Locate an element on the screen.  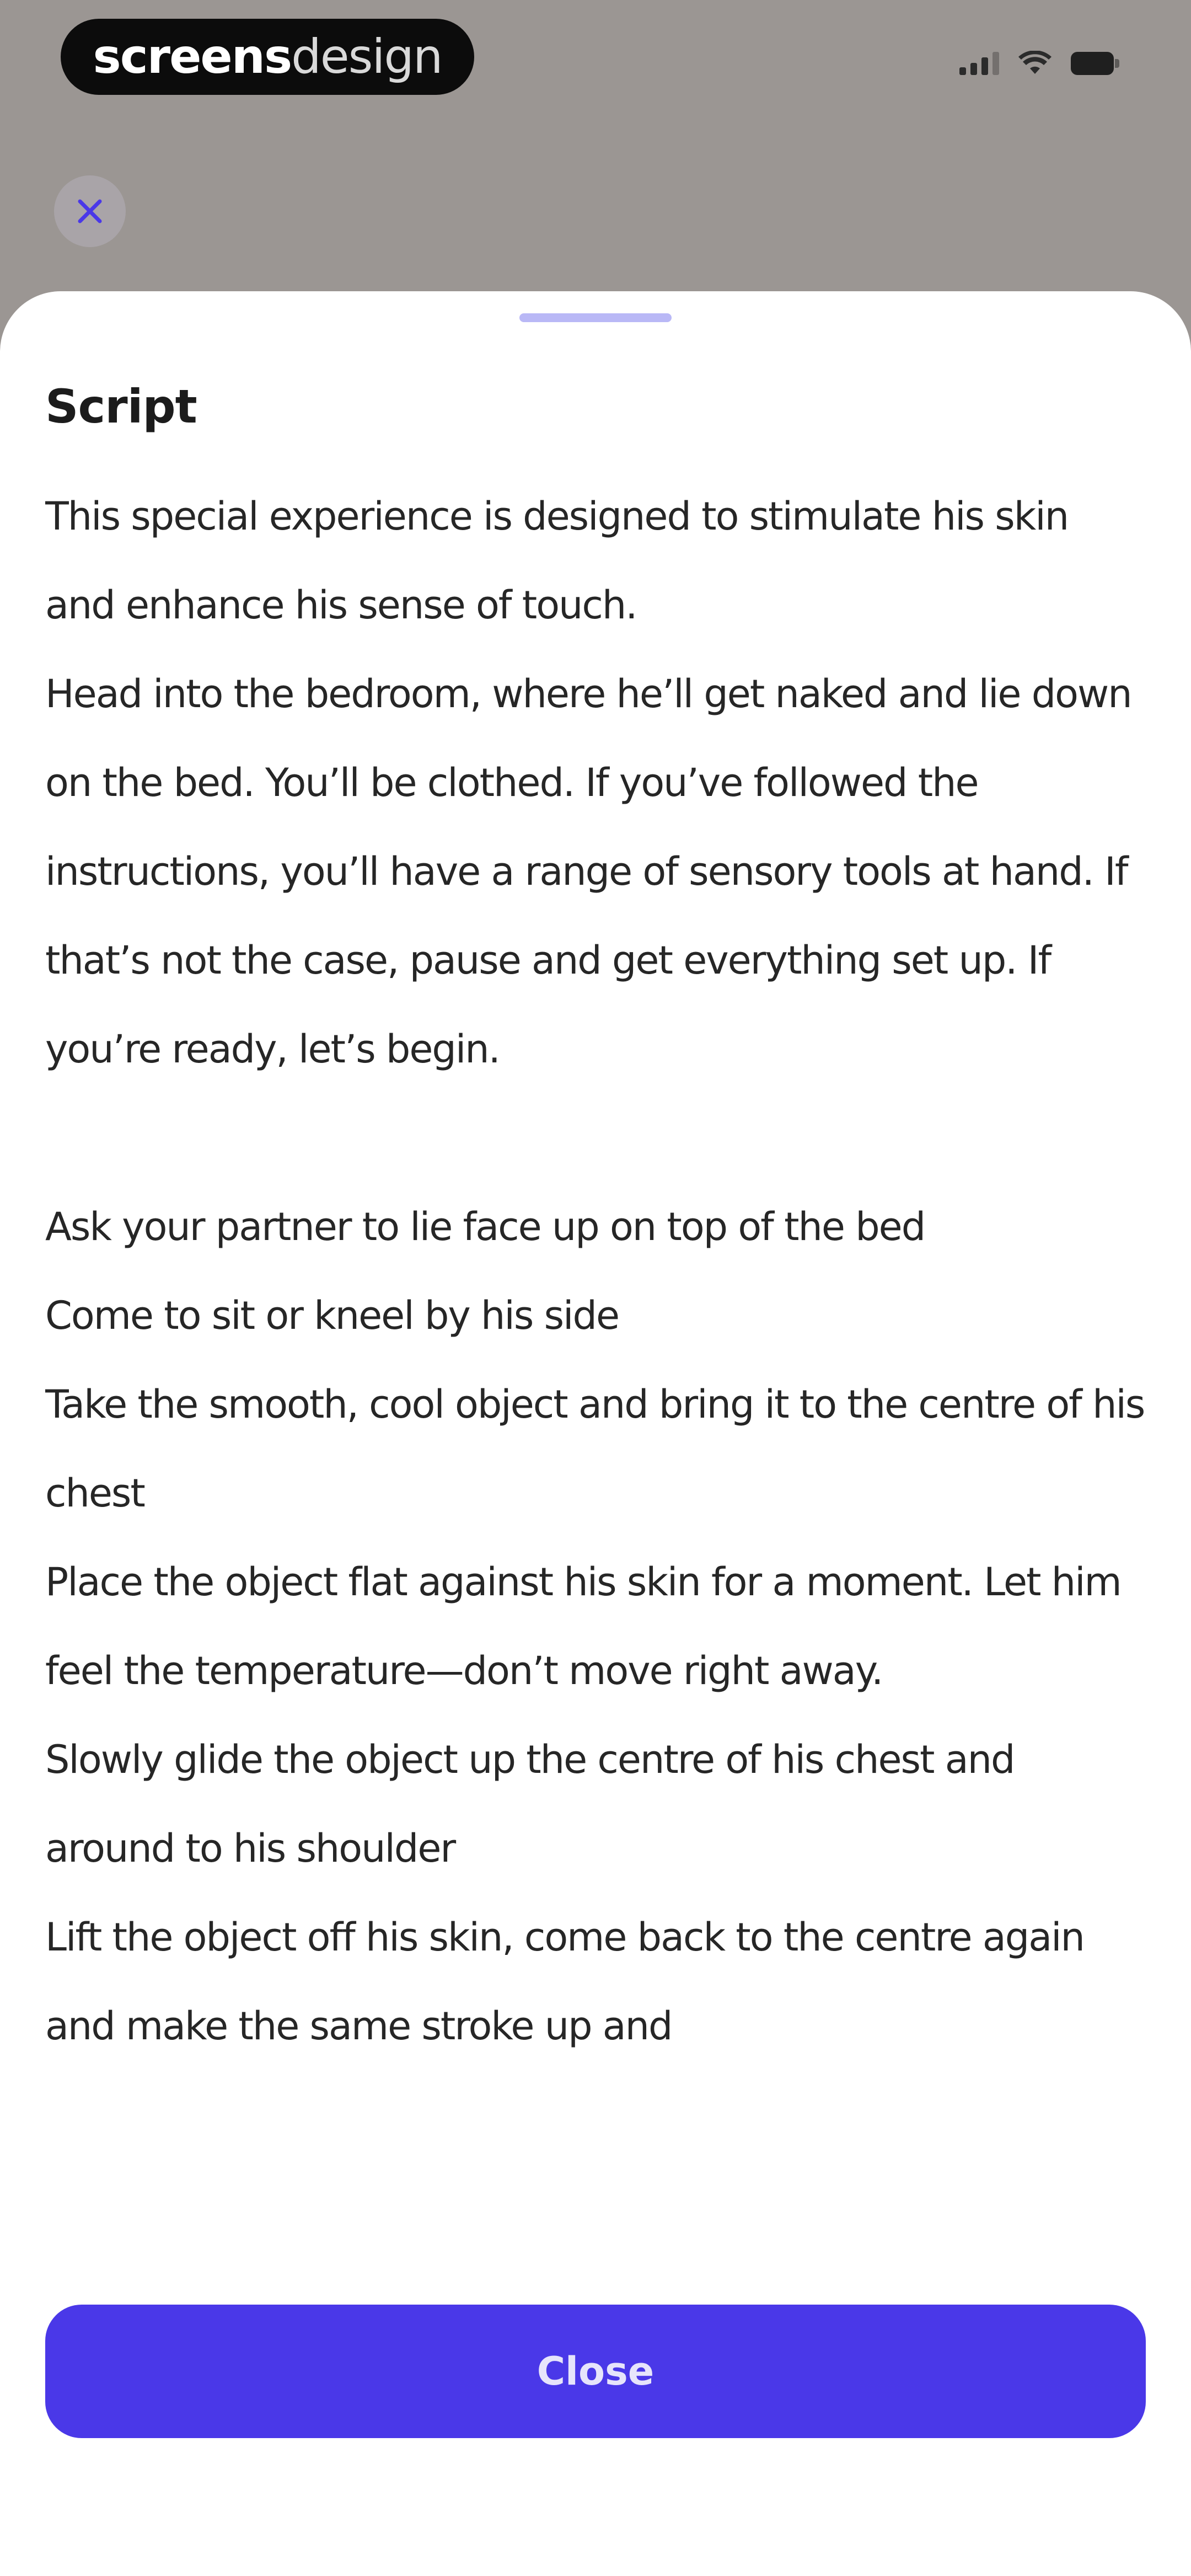
battery-icon is located at coordinates (1095, 63).